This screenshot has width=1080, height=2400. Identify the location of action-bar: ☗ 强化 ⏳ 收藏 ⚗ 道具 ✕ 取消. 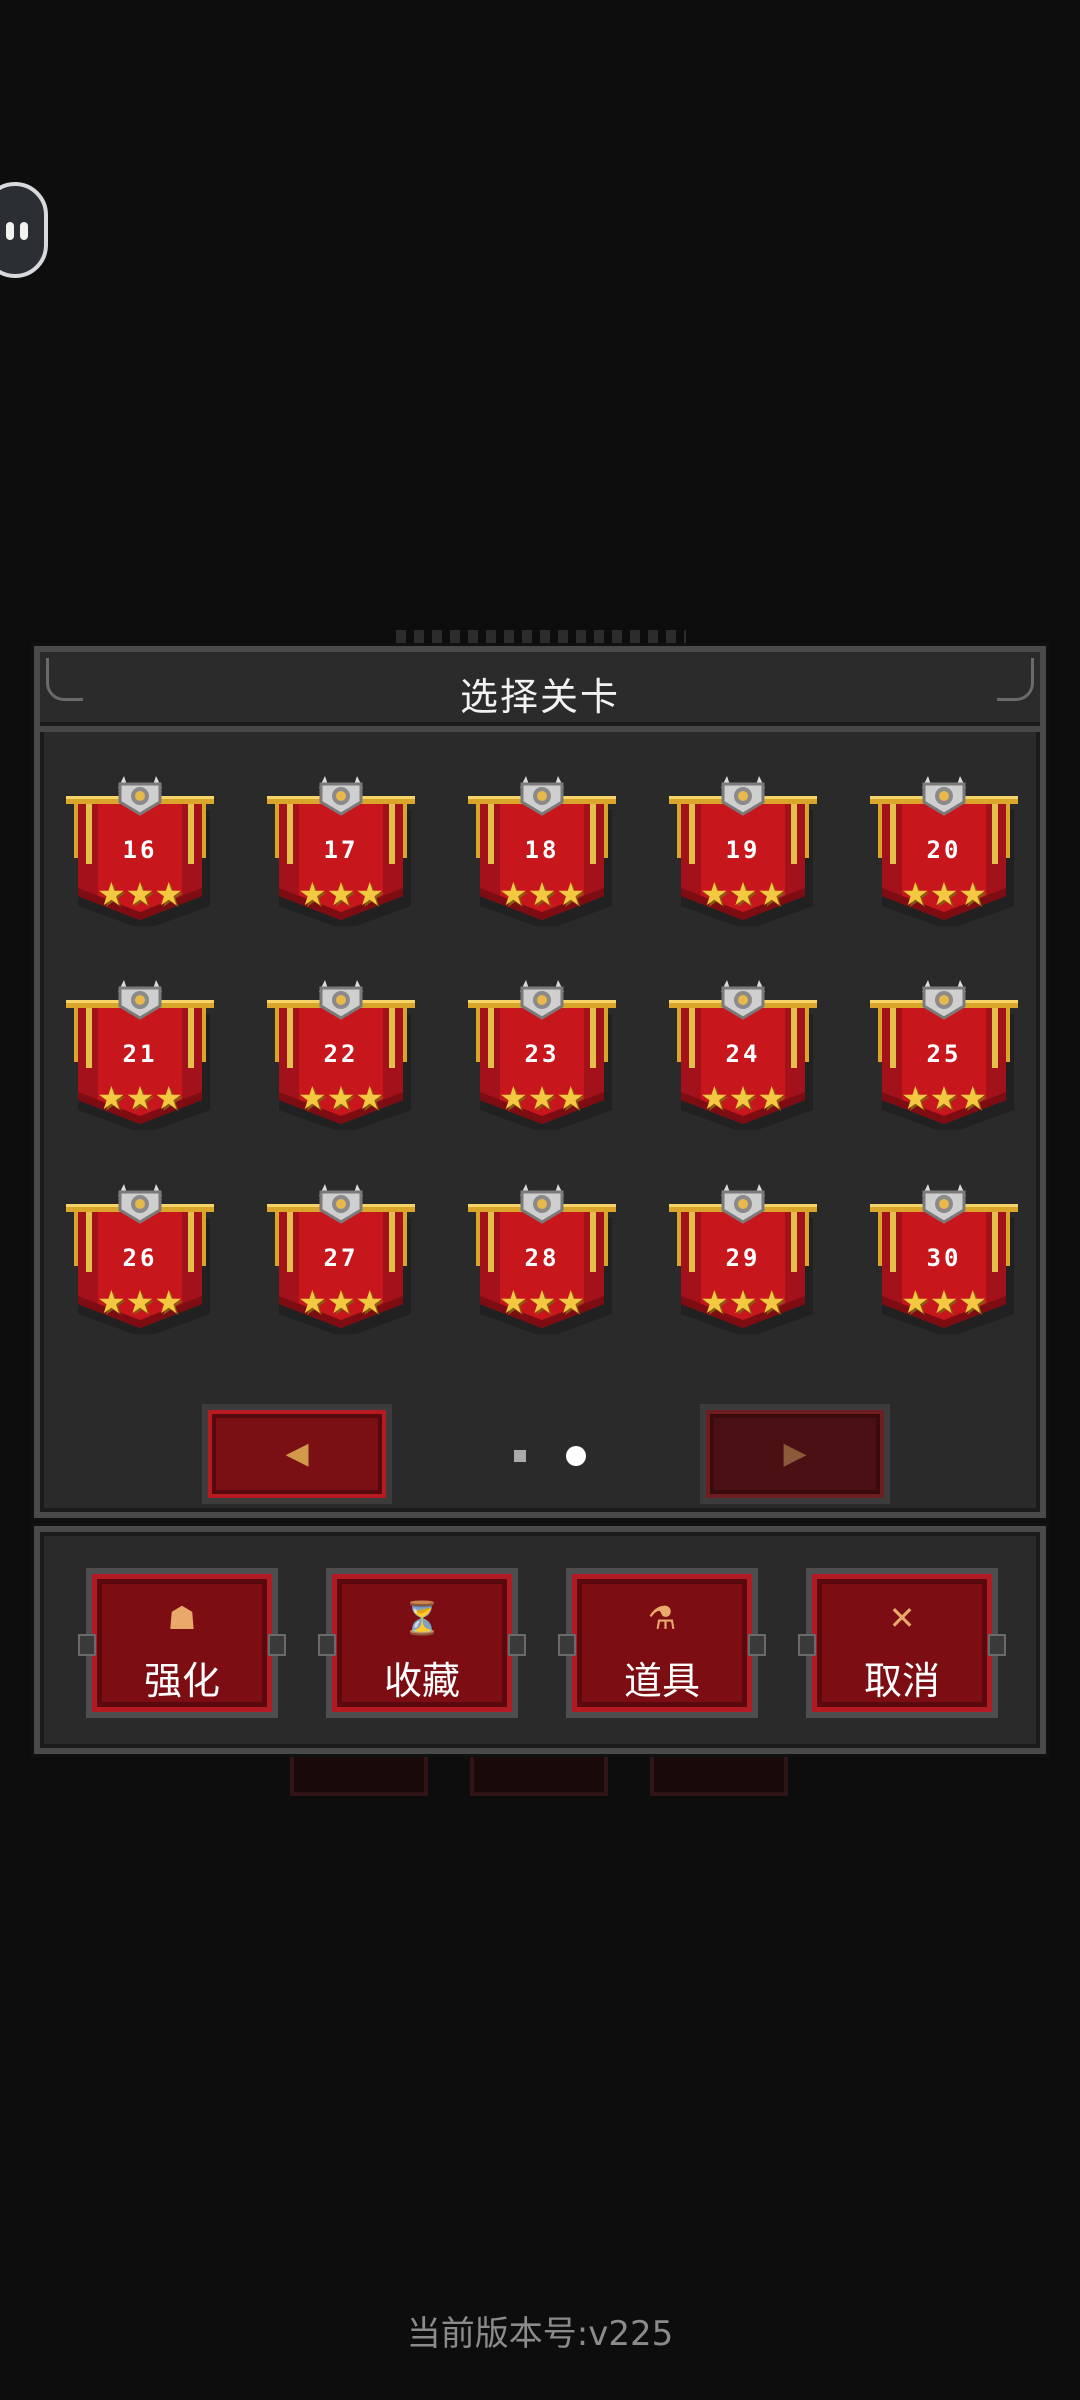
(540, 1640).